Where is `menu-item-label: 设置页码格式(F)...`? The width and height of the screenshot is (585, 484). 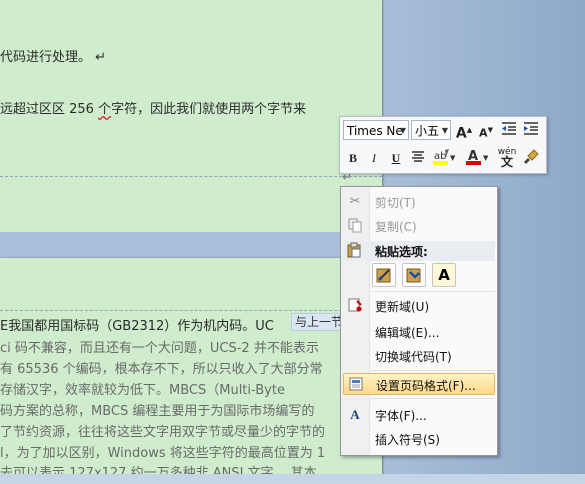
menu-item-label: 设置页码格式(F)... is located at coordinates (426, 386).